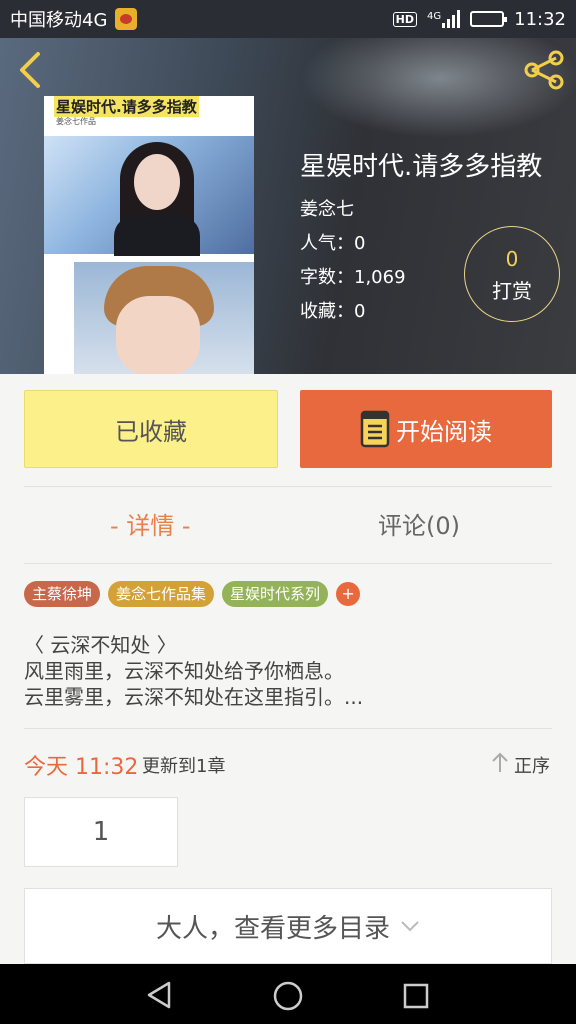  What do you see at coordinates (81, 767) in the screenshot?
I see `update-time: 今天 11:32` at bounding box center [81, 767].